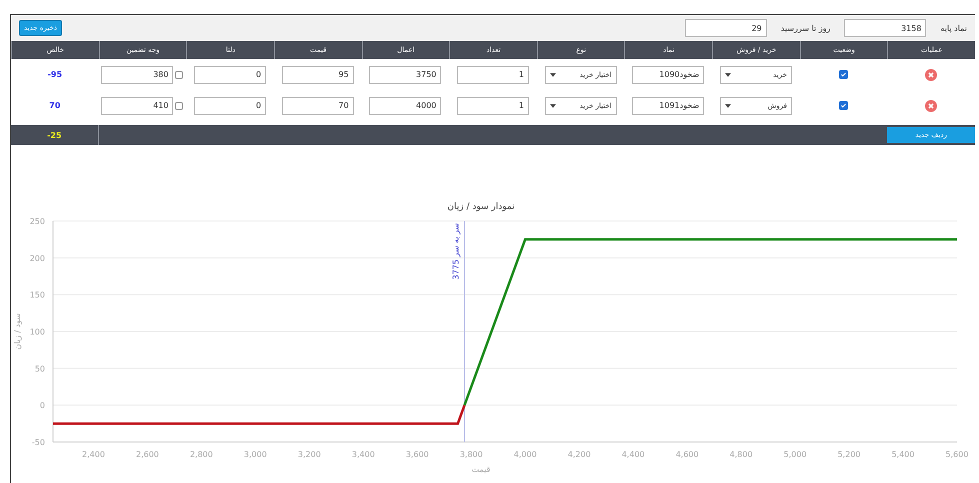  I want to click on y-tick-label: 50, so click(39, 369).